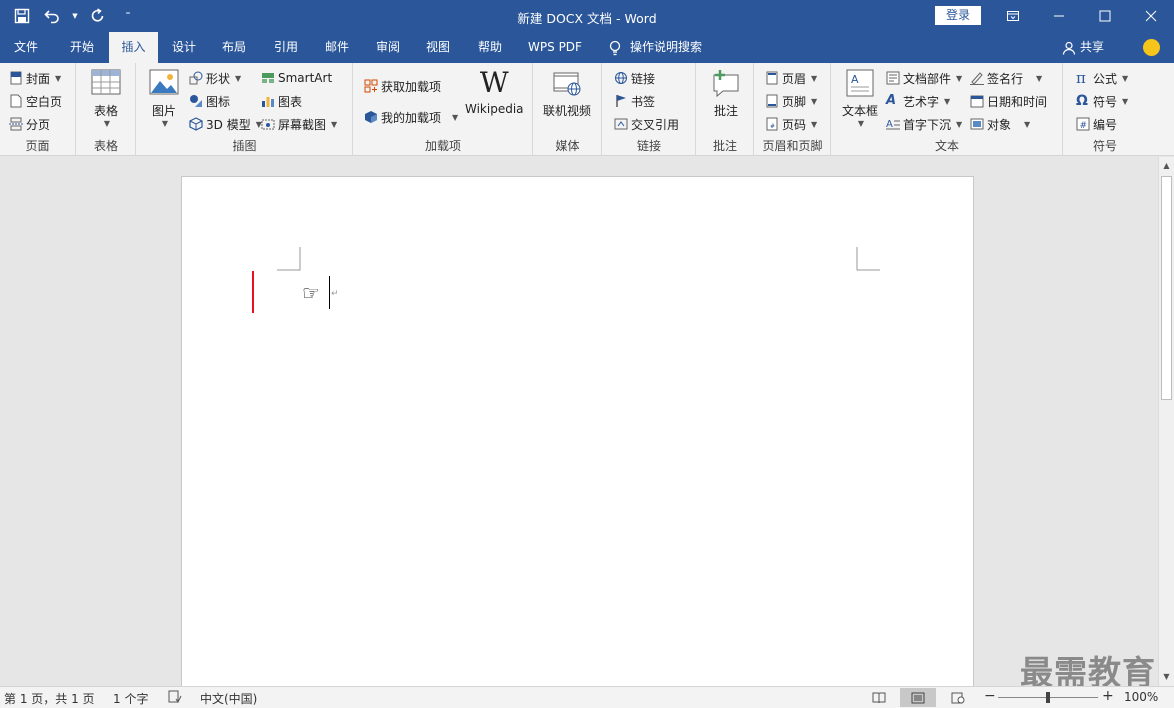  I want to click on tab-mailings: 邮件, so click(337, 47).